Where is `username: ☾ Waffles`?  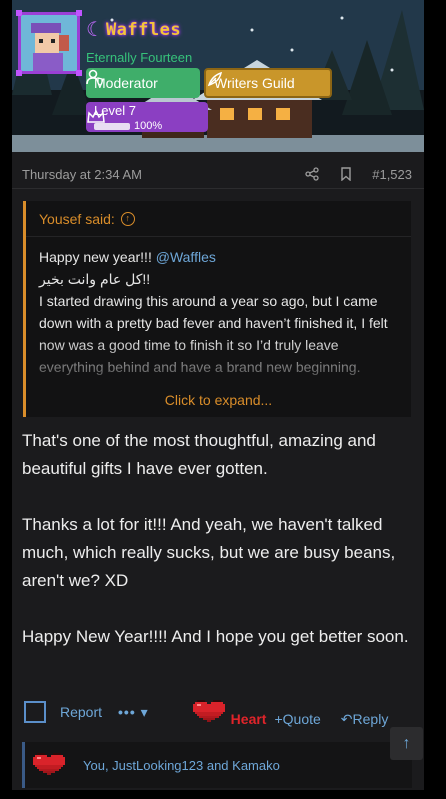 username: ☾ Waffles is located at coordinates (133, 30).